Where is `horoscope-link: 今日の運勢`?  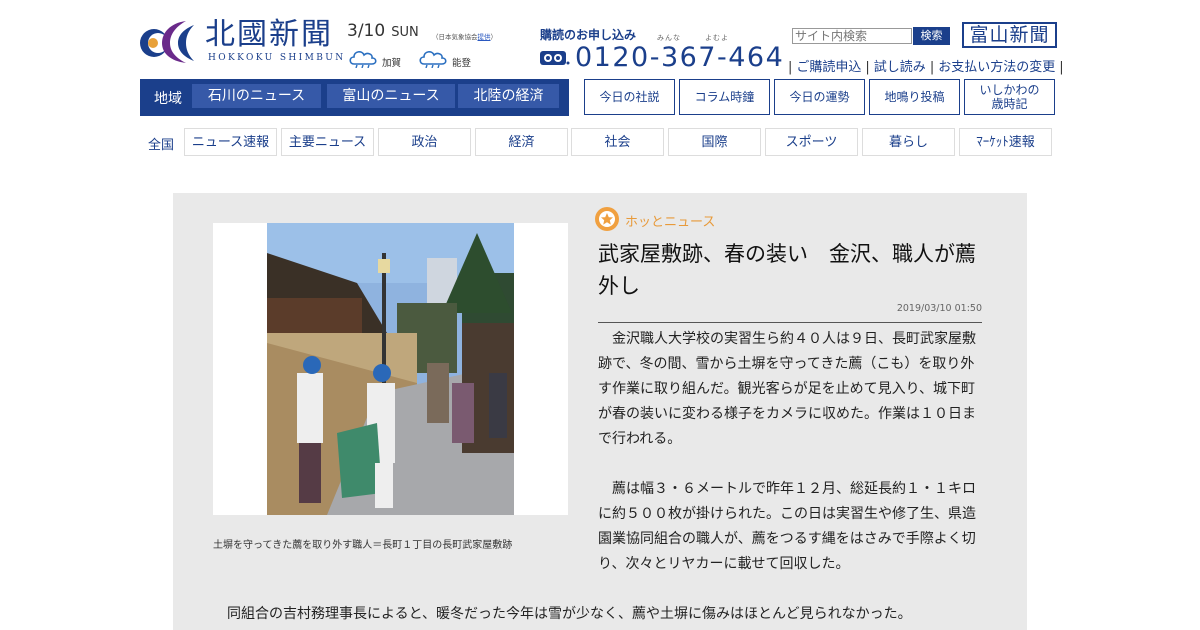 horoscope-link: 今日の運勢 is located at coordinates (819, 97).